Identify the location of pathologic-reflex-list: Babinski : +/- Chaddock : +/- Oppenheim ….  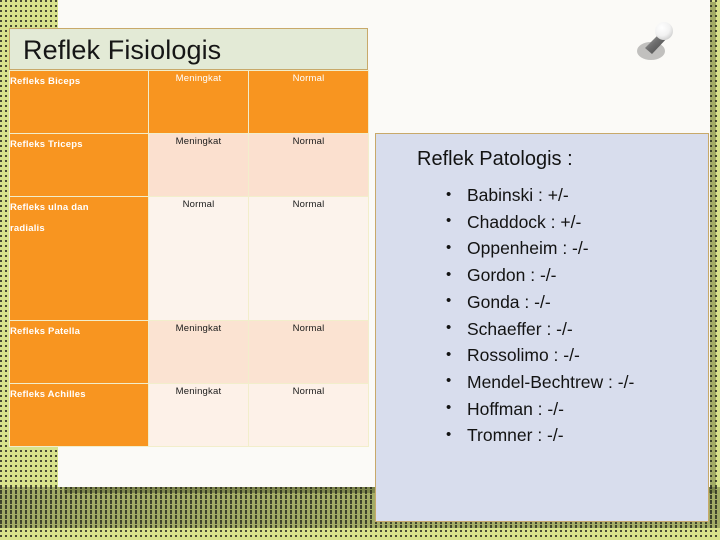
(540, 315).